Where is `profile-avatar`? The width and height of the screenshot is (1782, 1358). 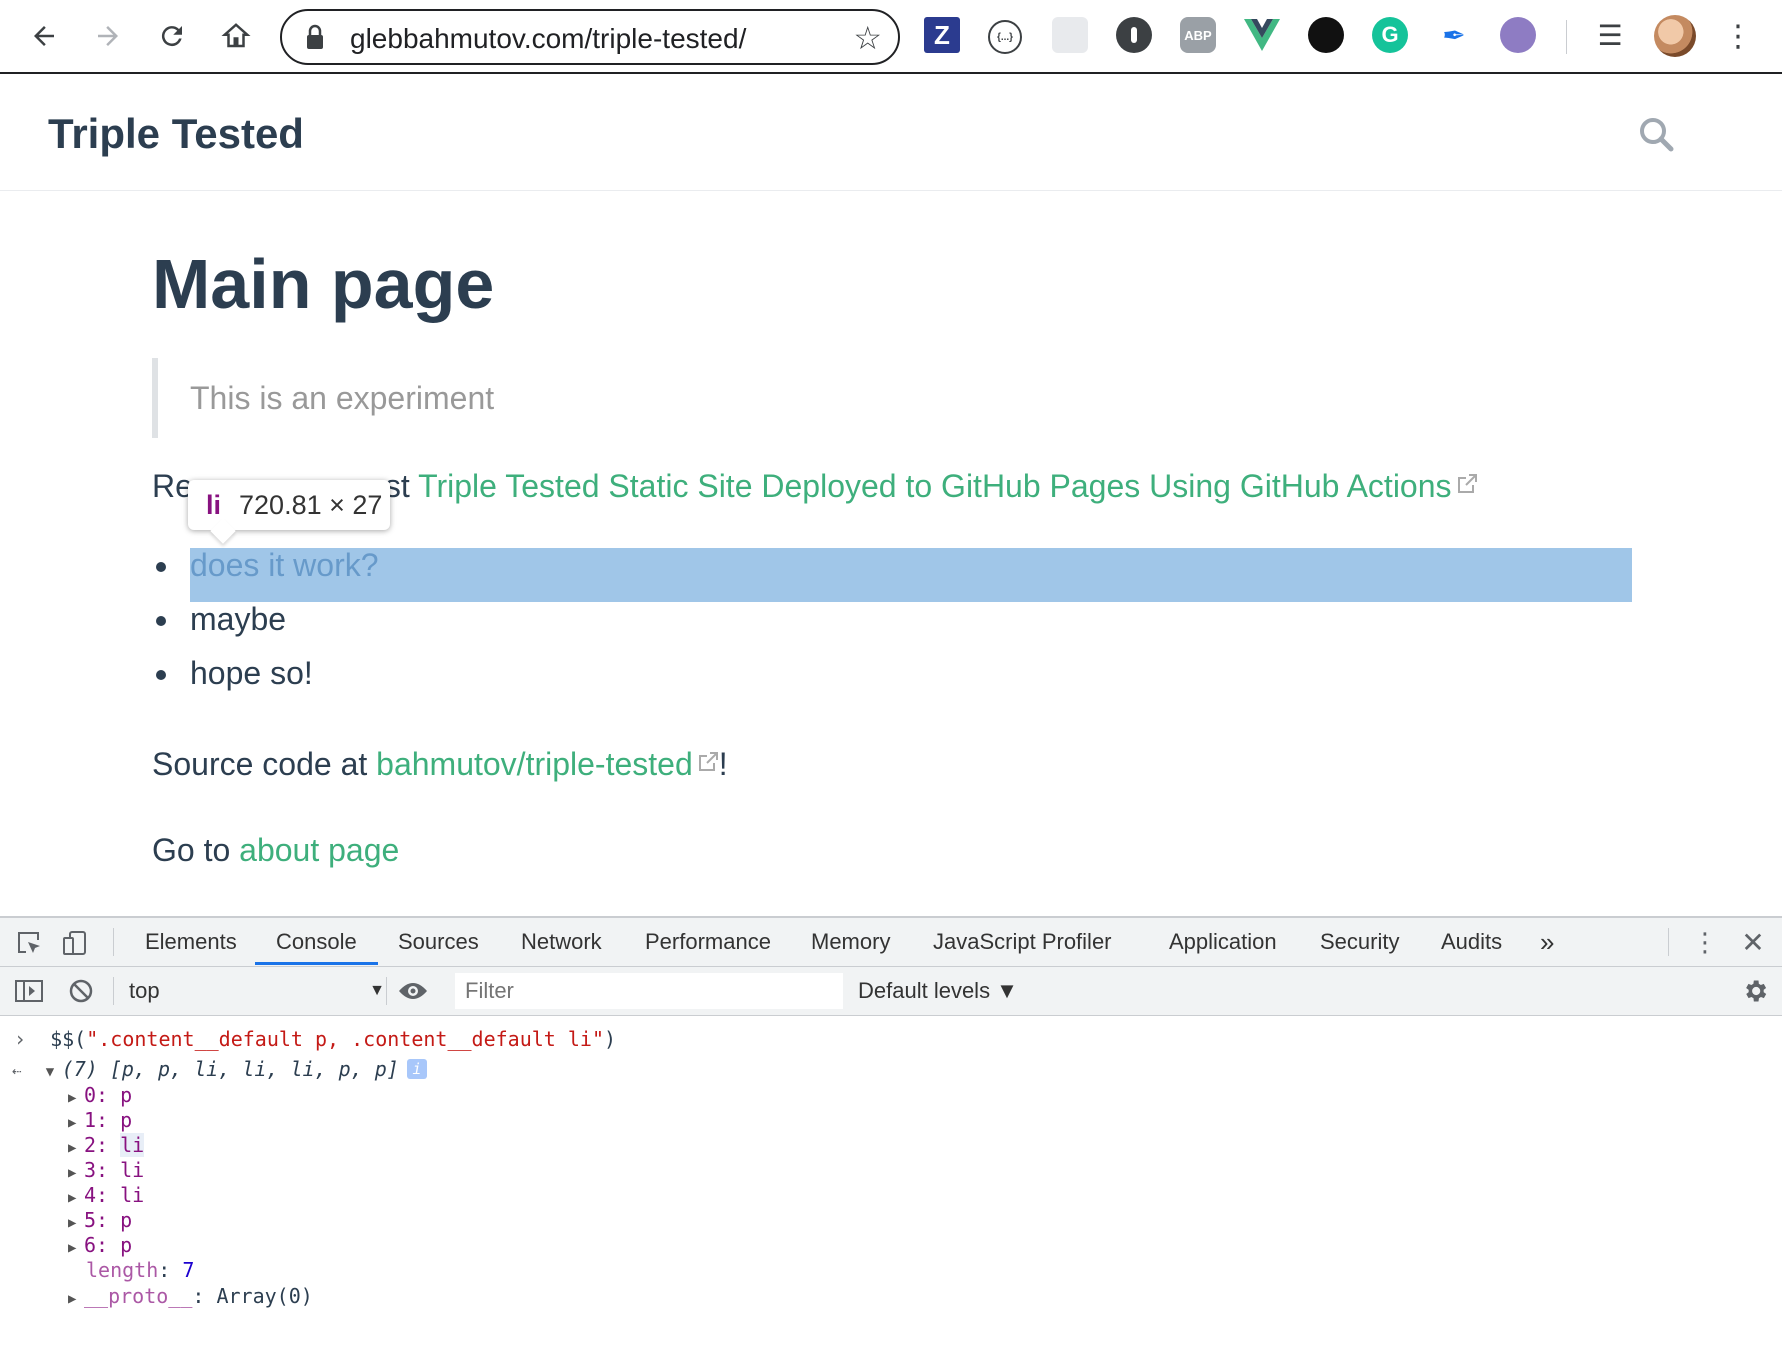 profile-avatar is located at coordinates (1675, 36).